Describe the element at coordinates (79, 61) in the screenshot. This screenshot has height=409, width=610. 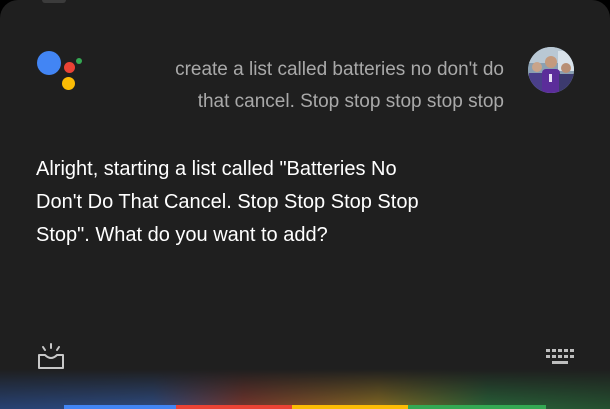
I see `logo-dot-green` at that location.